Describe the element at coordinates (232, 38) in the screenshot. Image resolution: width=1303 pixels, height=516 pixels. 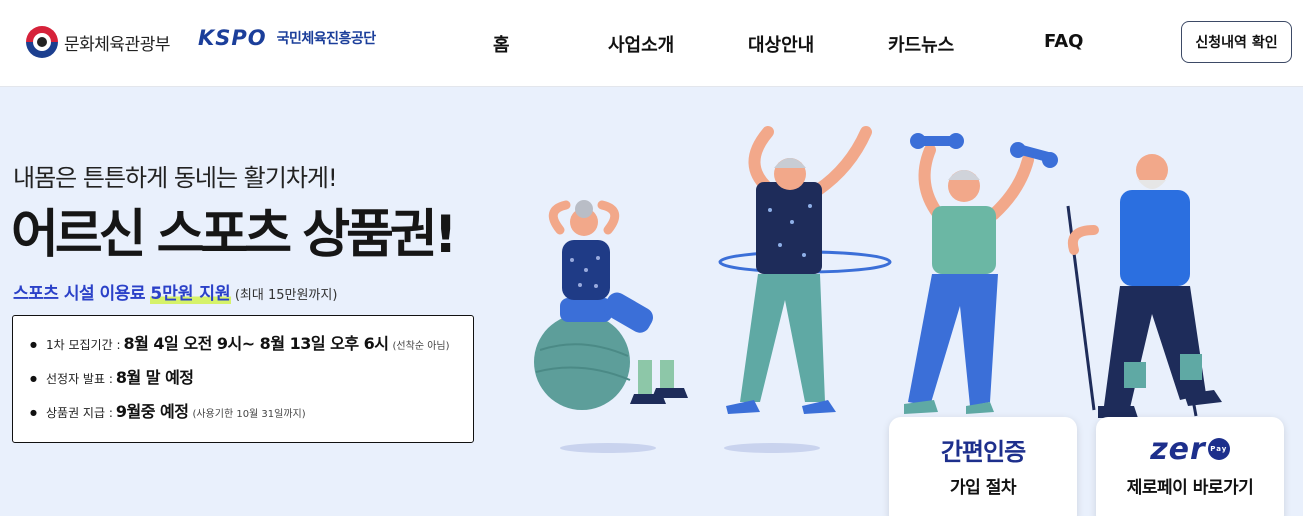
I see `kspo-logo-icon: KSPO` at that location.